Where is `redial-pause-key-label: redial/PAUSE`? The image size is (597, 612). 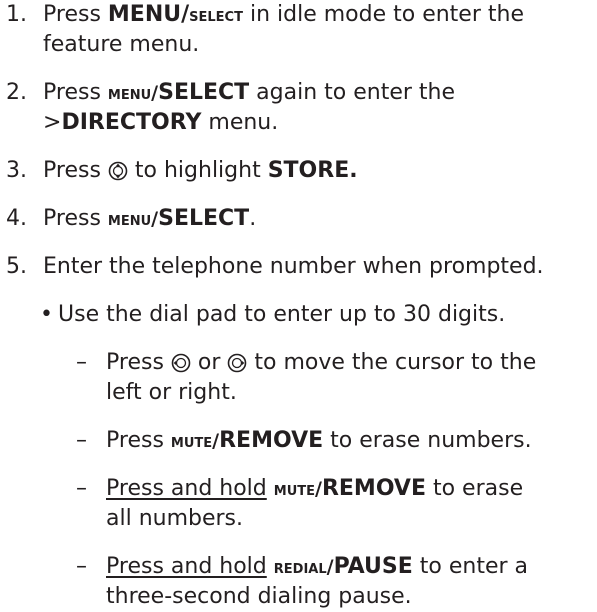 redial-pause-key-label: redial/PAUSE is located at coordinates (343, 566).